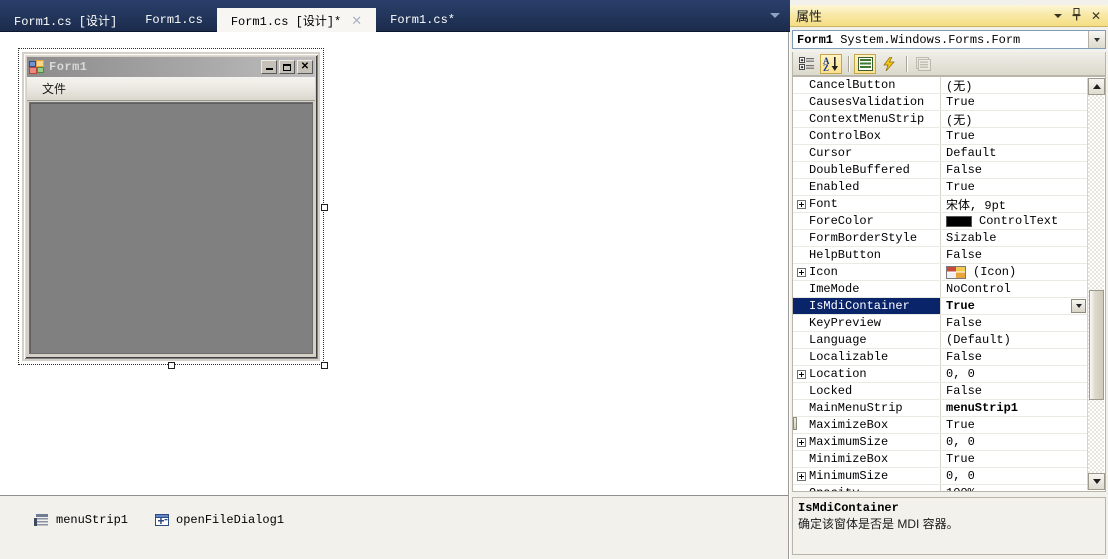 This screenshot has height=559, width=1108. Describe the element at coordinates (940, 488) in the screenshot. I see `property-row: Opacity 100%` at that location.